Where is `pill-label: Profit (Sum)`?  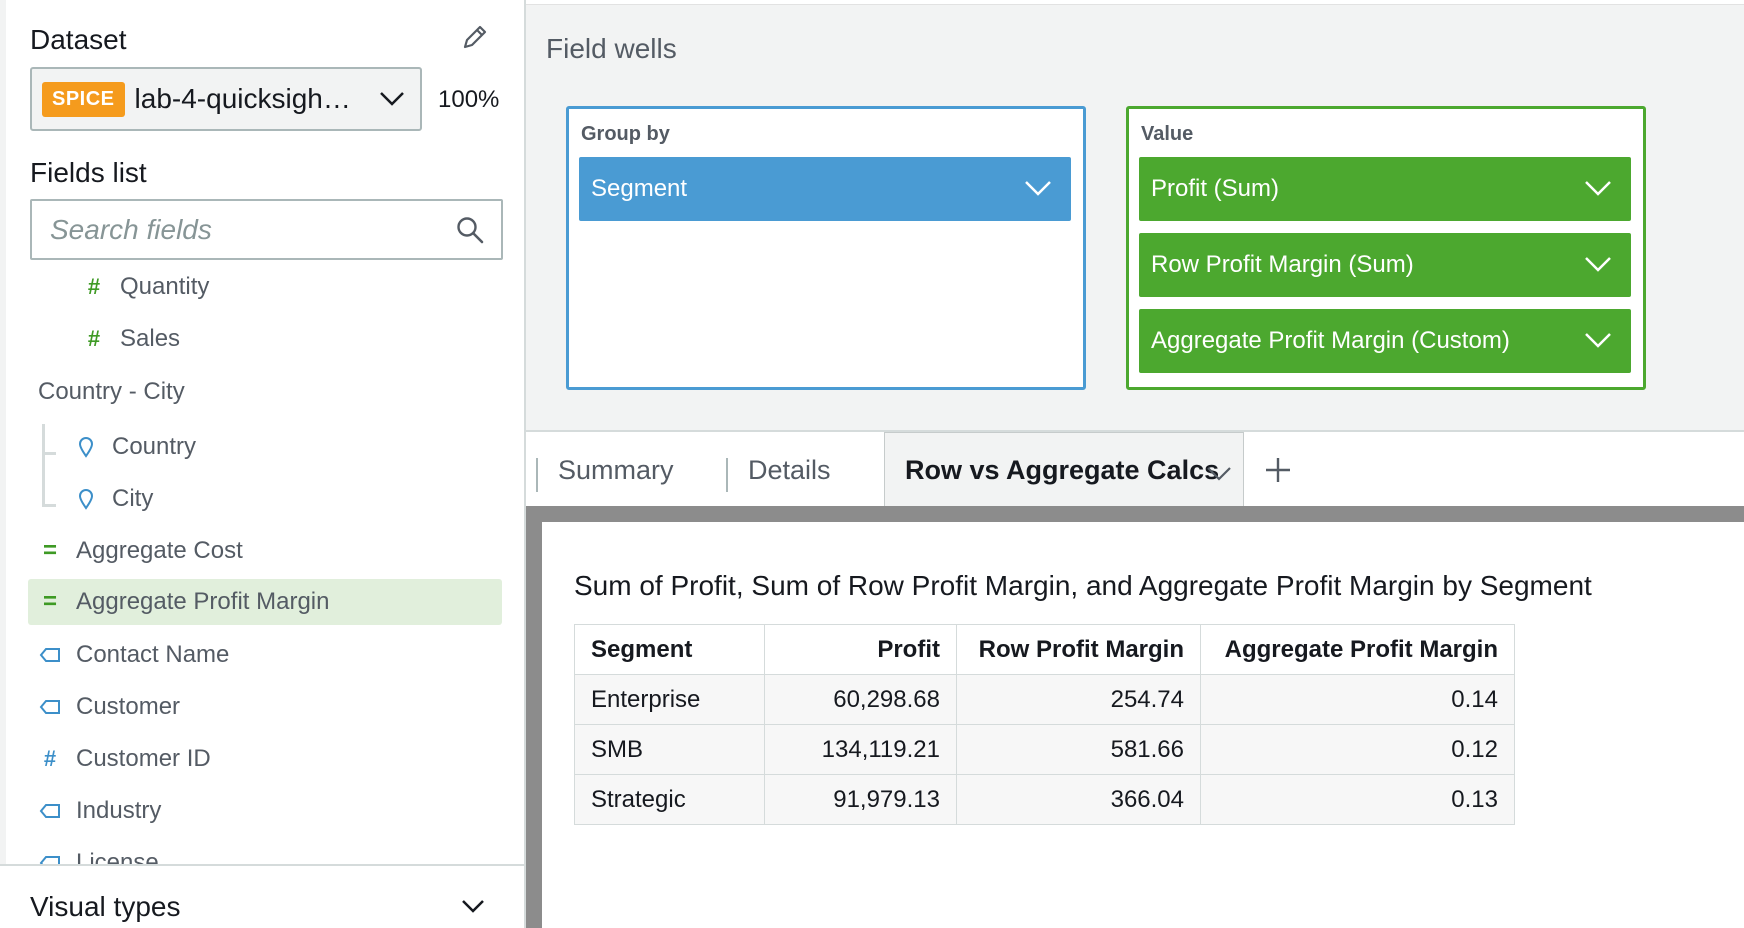 pill-label: Profit (Sum) is located at coordinates (1215, 188).